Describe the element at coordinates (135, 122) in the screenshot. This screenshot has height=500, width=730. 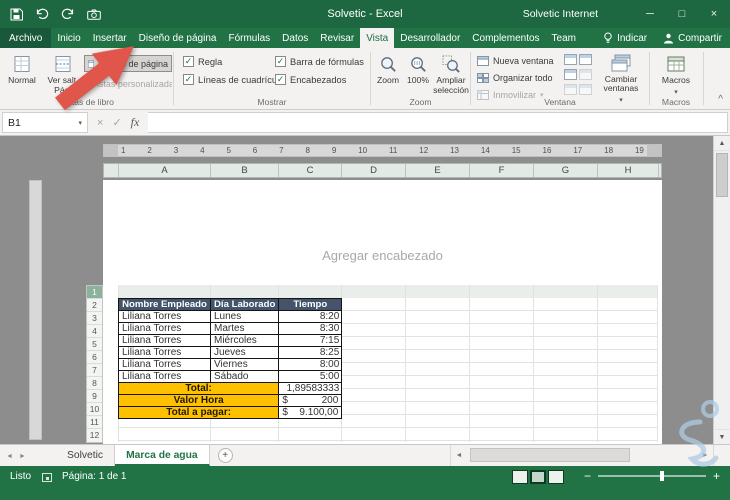
I see `insert-function-button: fx` at that location.